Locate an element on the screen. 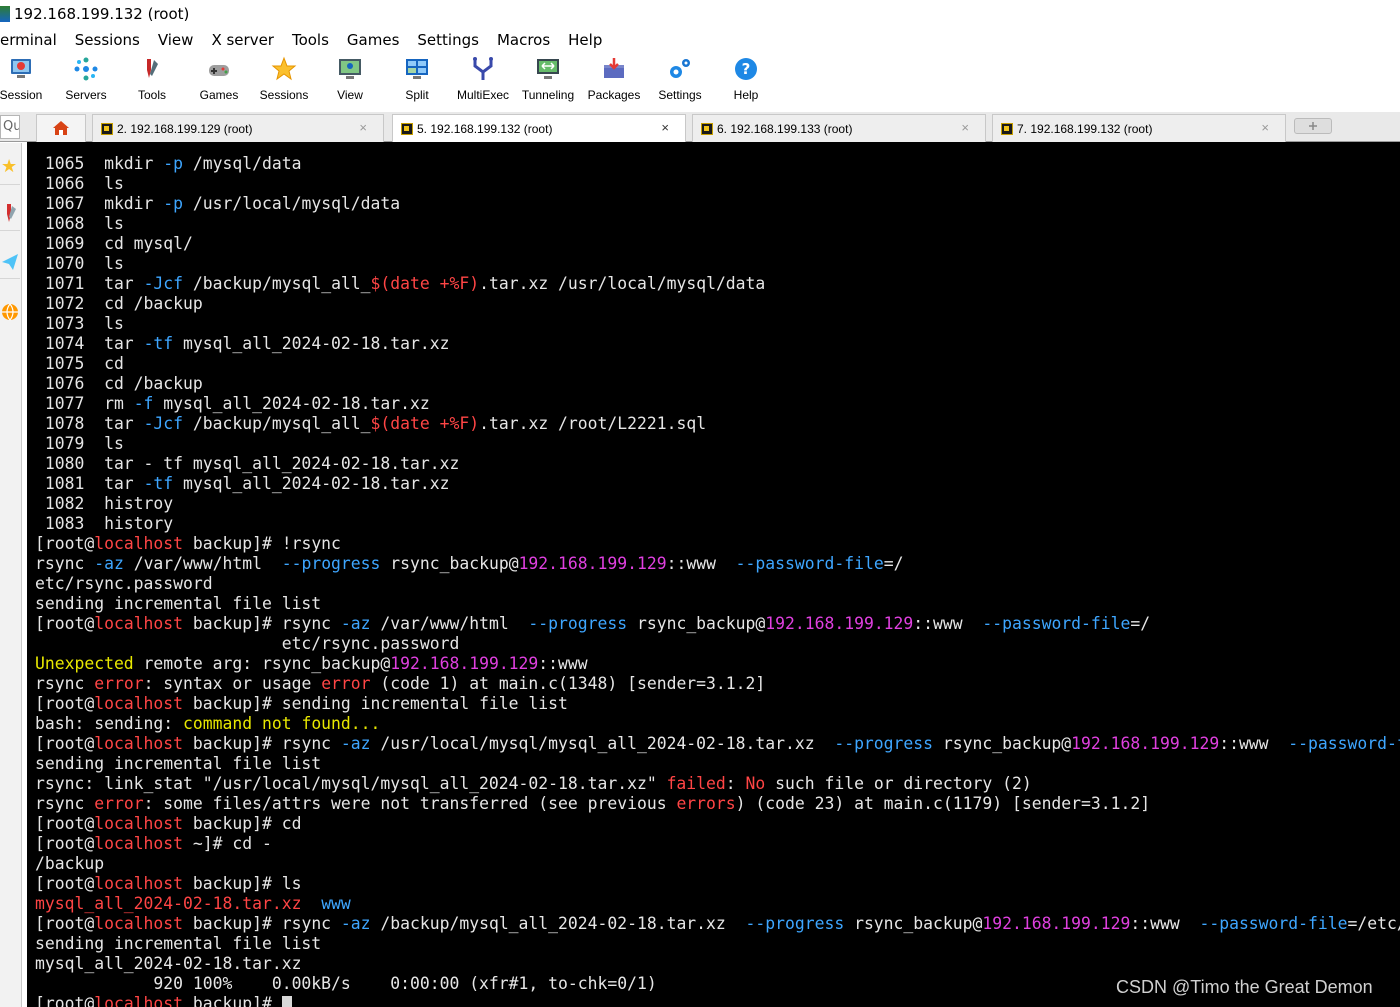 The image size is (1400, 1007). sidebar-item-macros is located at coordinates (10, 261).